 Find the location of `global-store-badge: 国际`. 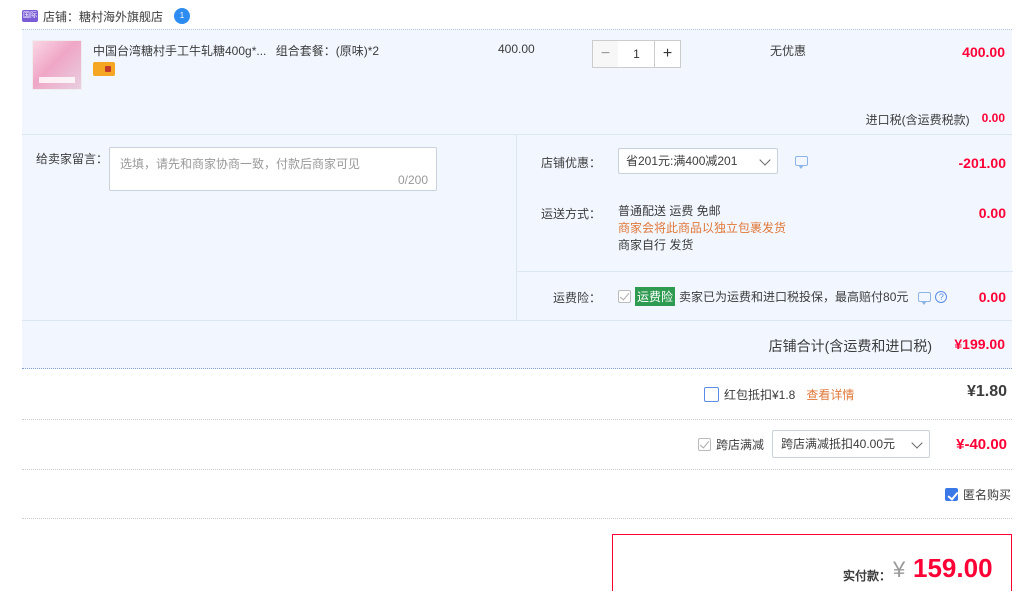

global-store-badge: 国际 is located at coordinates (30, 16).